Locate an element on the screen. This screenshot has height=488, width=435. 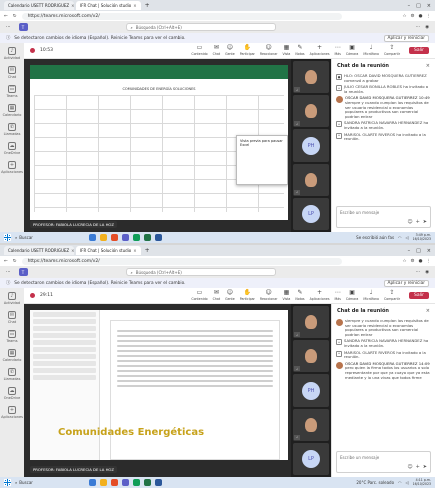
raise-hand-button: ✋ Participar is located at coordinates (247, 296).